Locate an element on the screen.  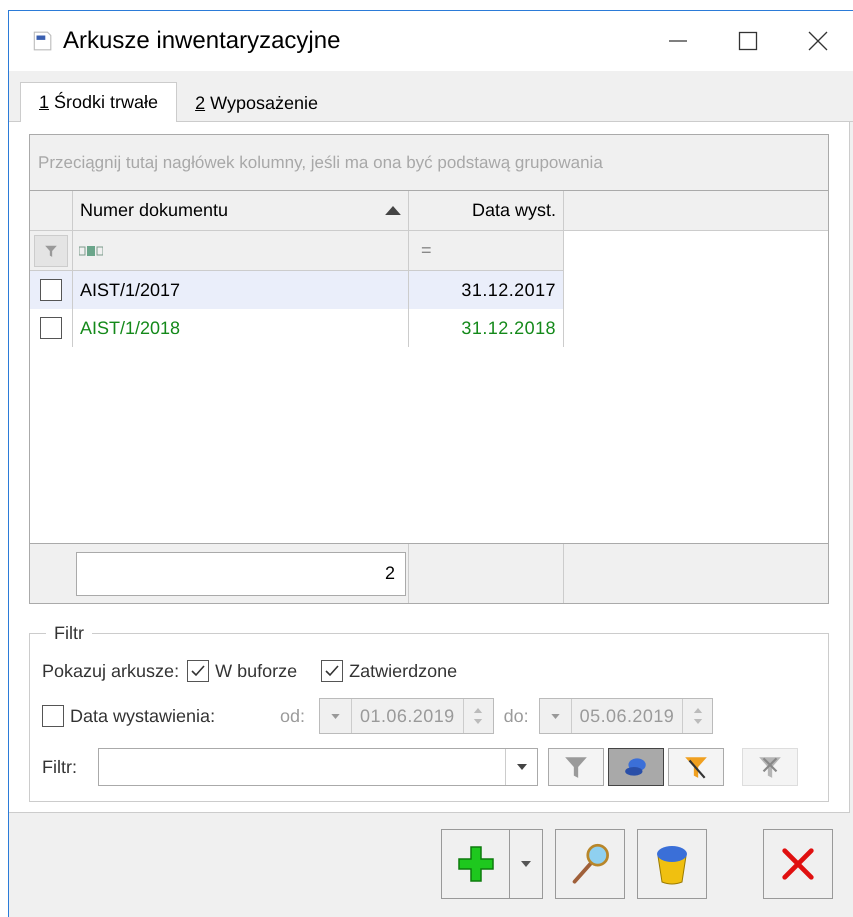
field-label: do: is located at coordinates (516, 716).